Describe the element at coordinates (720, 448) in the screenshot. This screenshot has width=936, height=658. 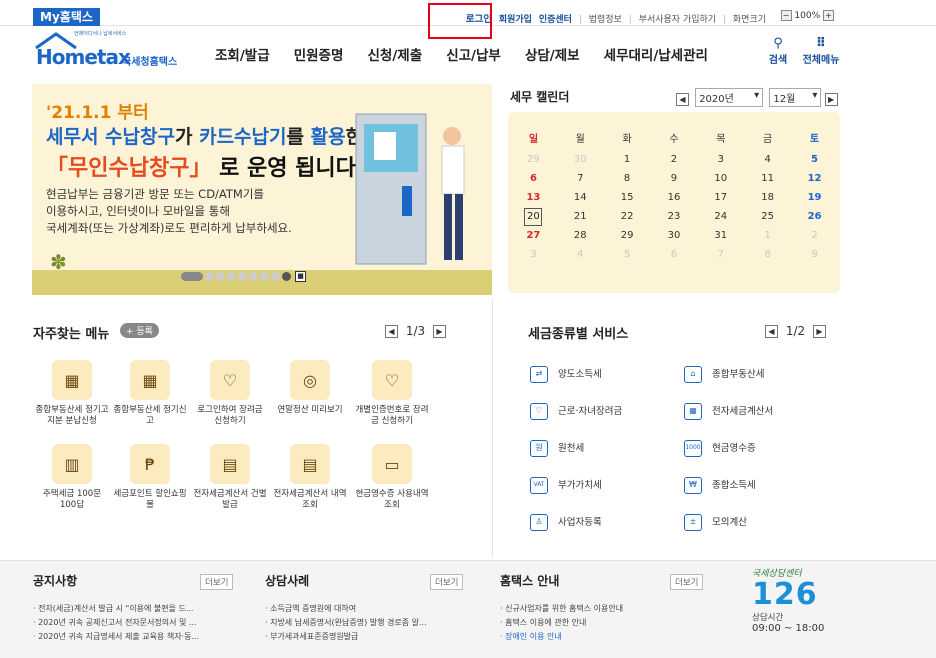
I see `service-item: 1000 현금영수증` at that location.